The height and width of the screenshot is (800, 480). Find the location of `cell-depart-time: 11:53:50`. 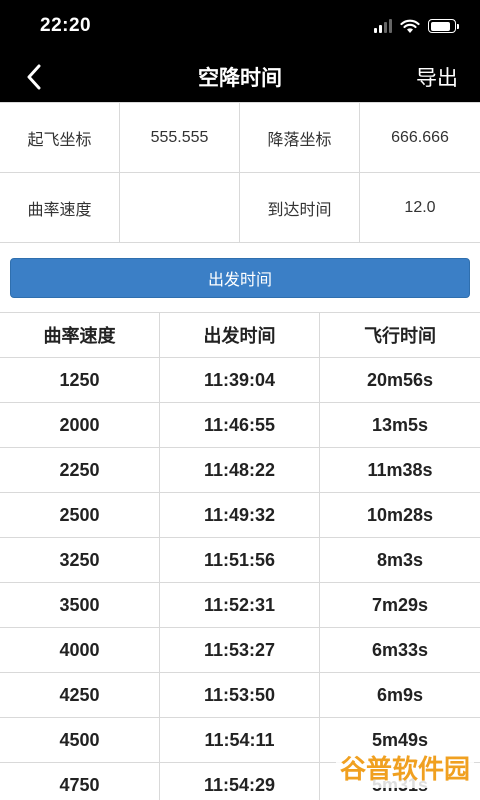

cell-depart-time: 11:53:50 is located at coordinates (240, 695).